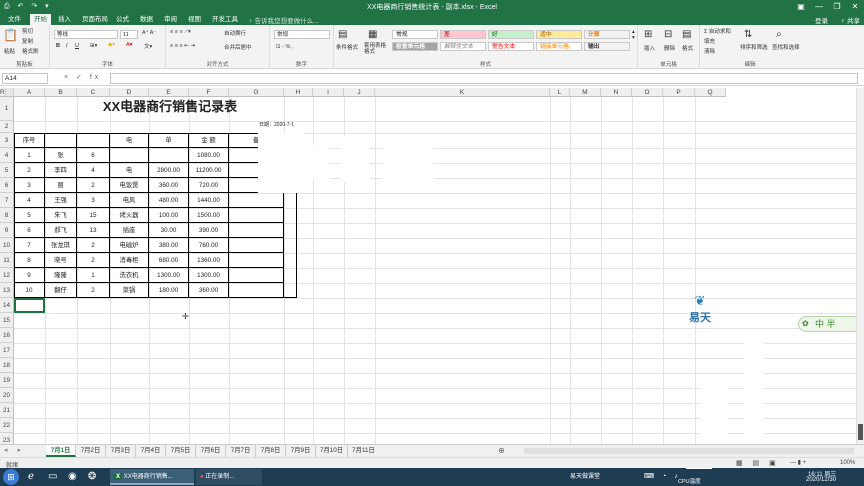 The height and width of the screenshot is (486, 864). What do you see at coordinates (93, 290) in the screenshot?
I see `table-cell: 2` at bounding box center [93, 290].